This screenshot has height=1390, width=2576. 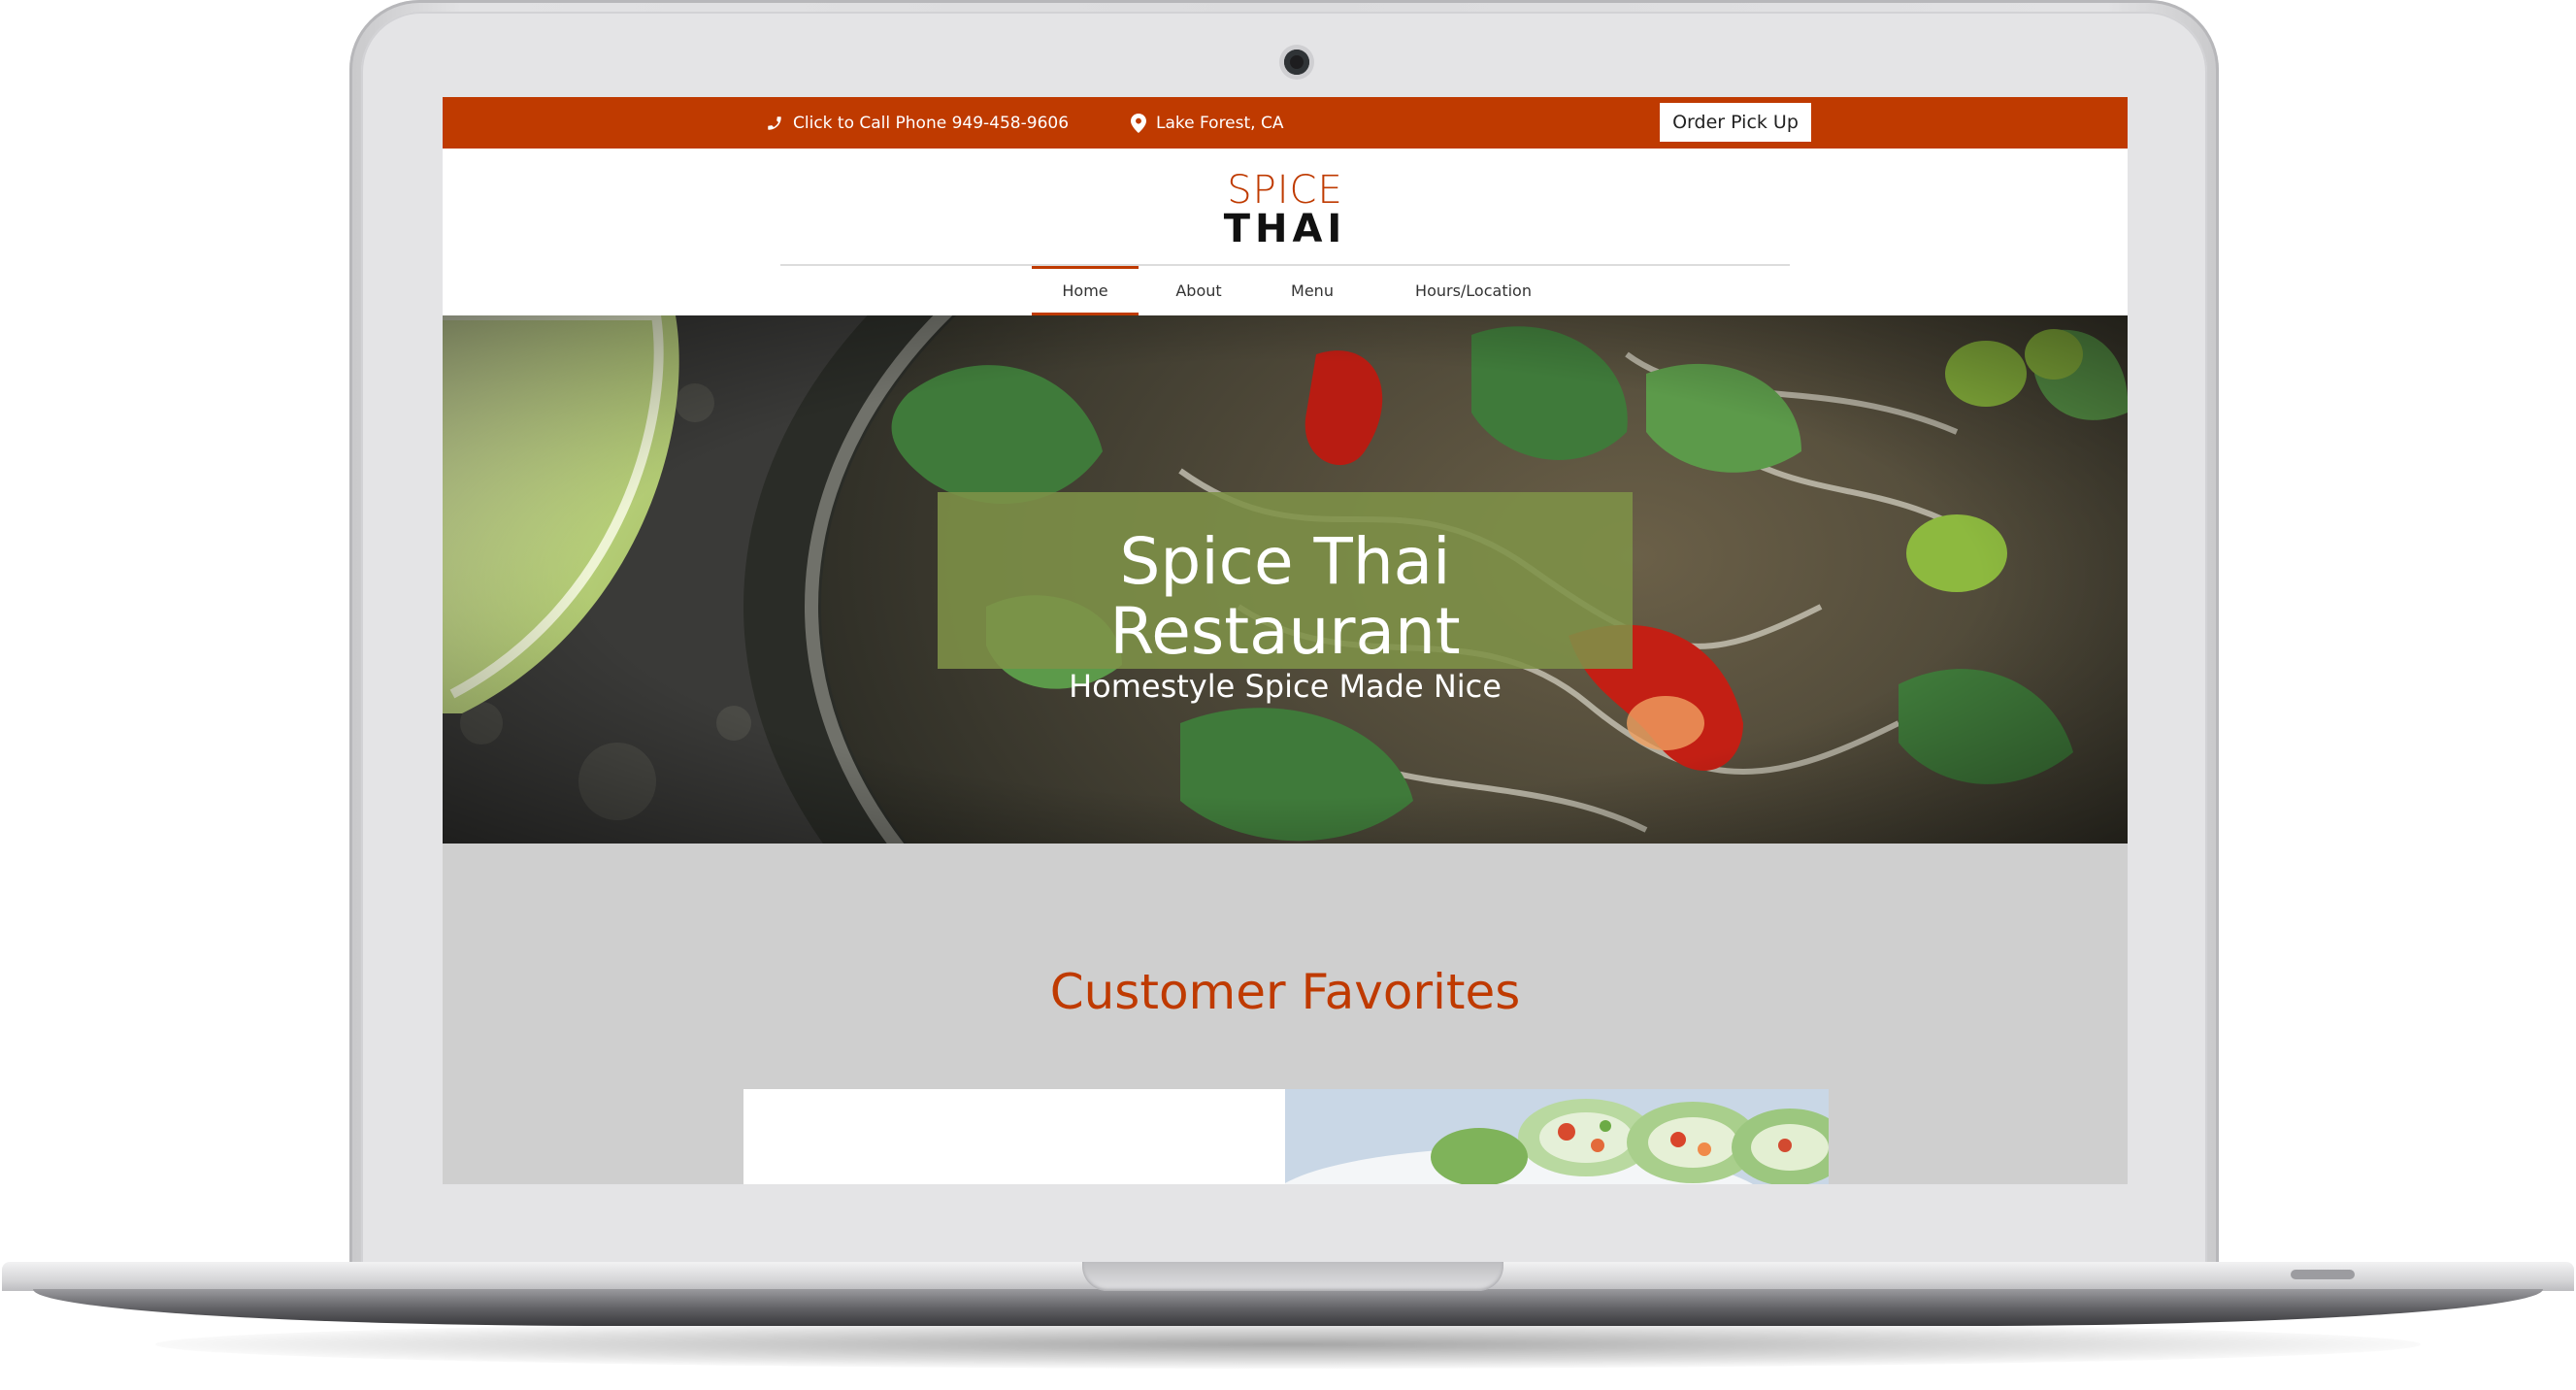 I want to click on order-pickup-button: Order Pick Up, so click(x=1735, y=122).